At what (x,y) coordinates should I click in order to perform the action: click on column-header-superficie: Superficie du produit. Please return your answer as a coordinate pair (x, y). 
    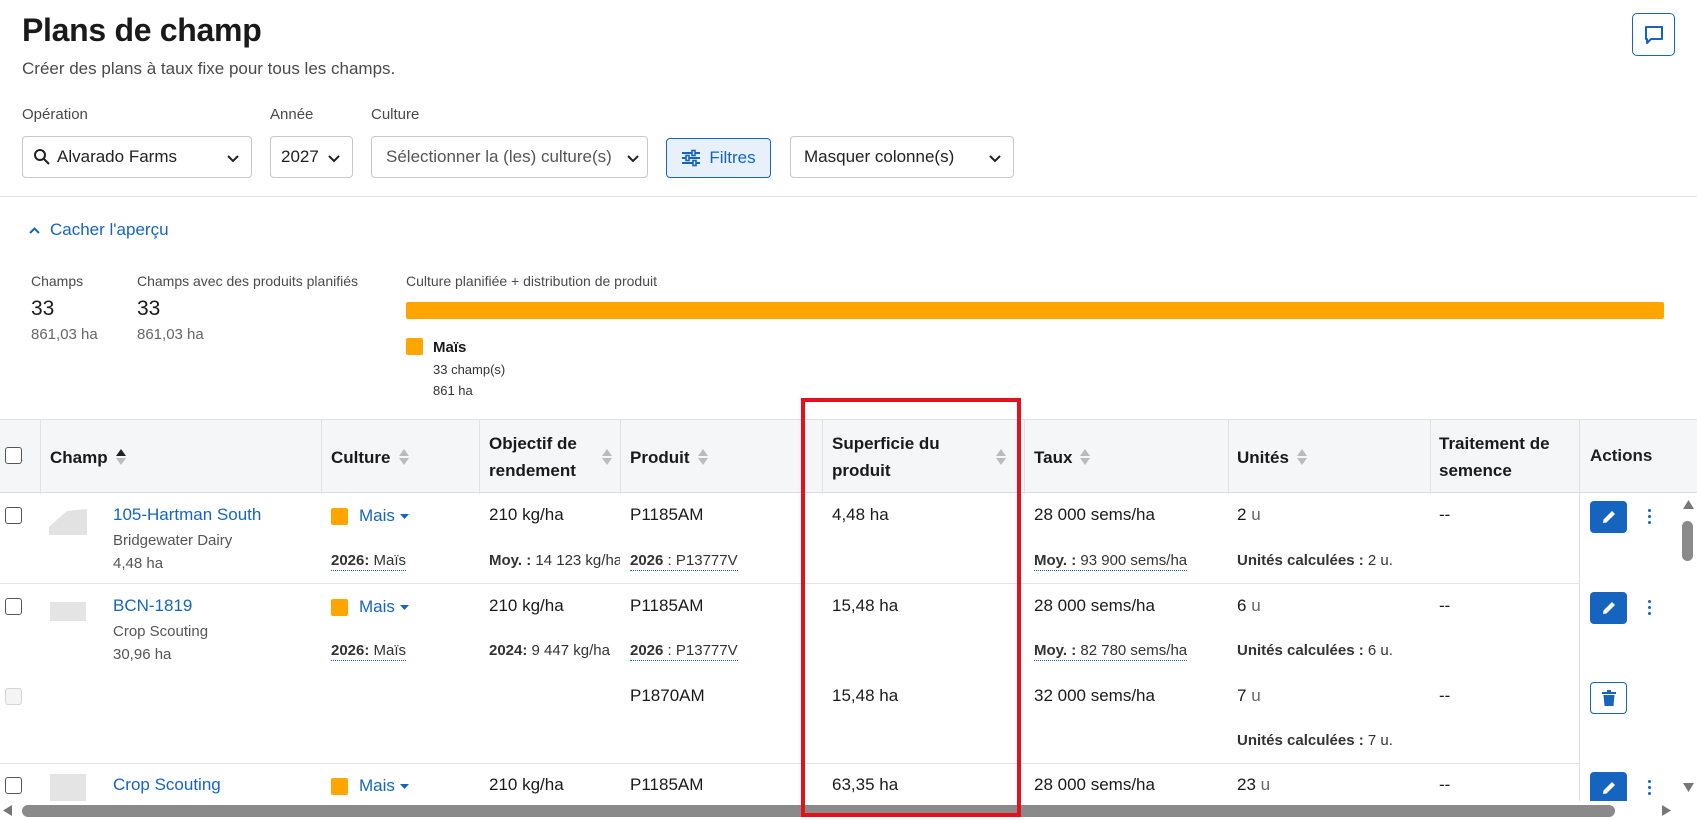
    Looking at the image, I should click on (922, 457).